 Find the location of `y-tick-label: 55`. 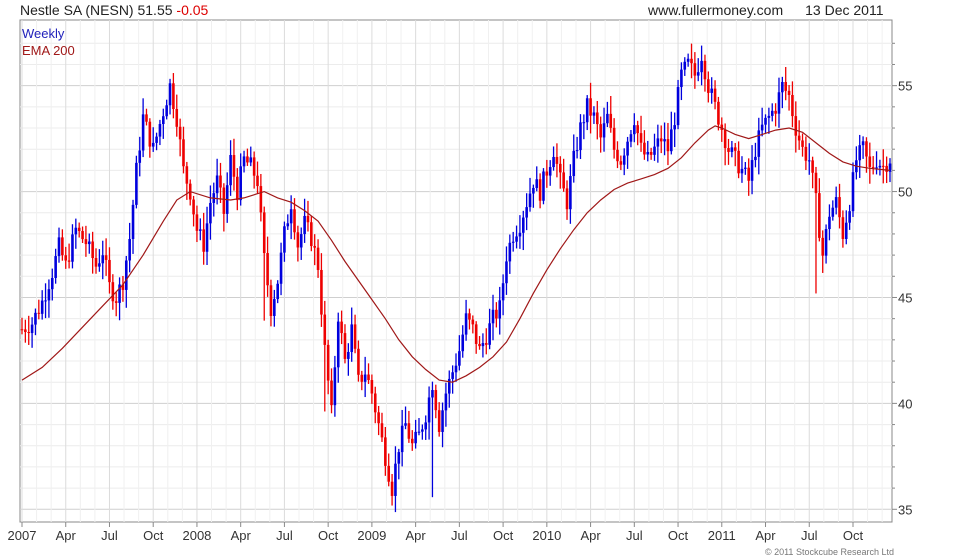

y-tick-label: 55 is located at coordinates (905, 86).